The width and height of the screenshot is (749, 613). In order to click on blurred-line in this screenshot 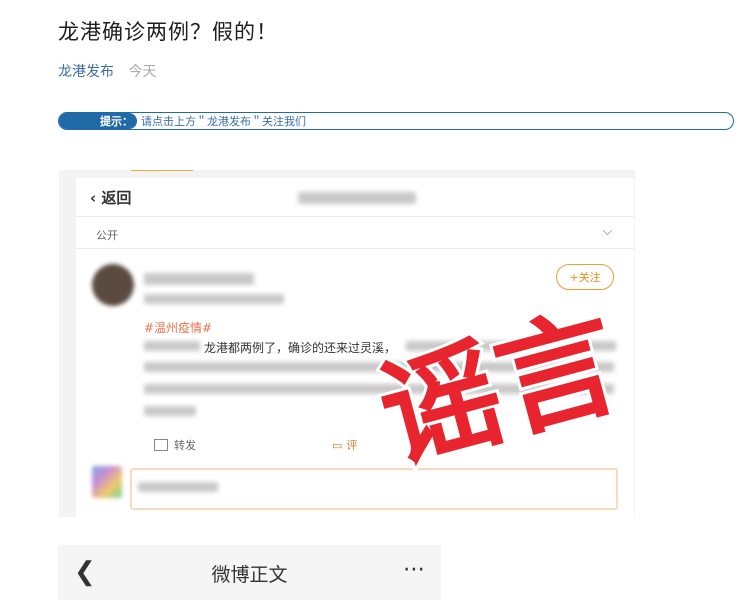, I will do `click(170, 411)`.